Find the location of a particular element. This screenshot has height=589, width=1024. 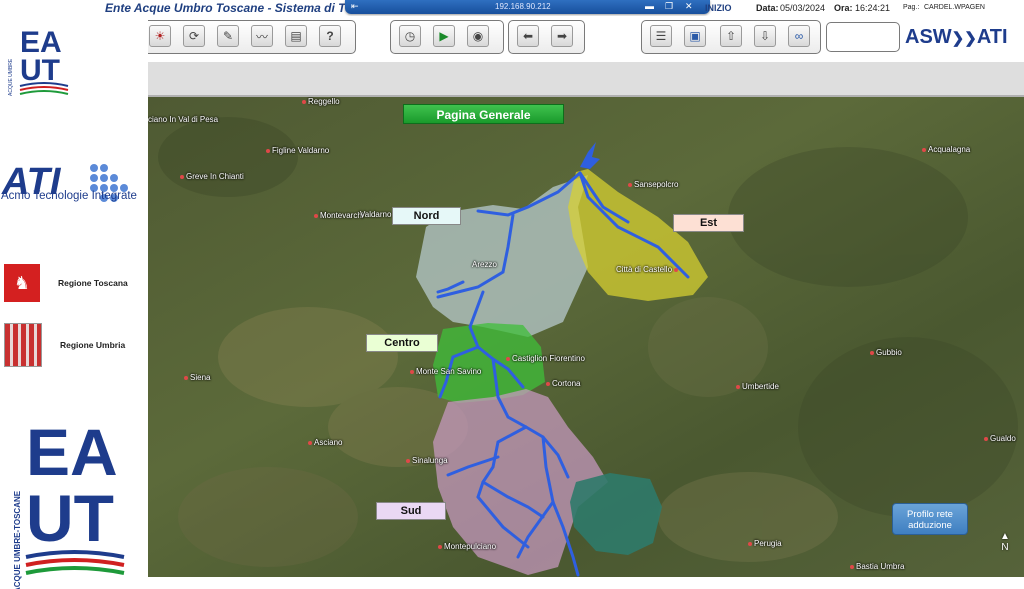

network-profile-button: Profilo rete adduzione is located at coordinates (930, 519).